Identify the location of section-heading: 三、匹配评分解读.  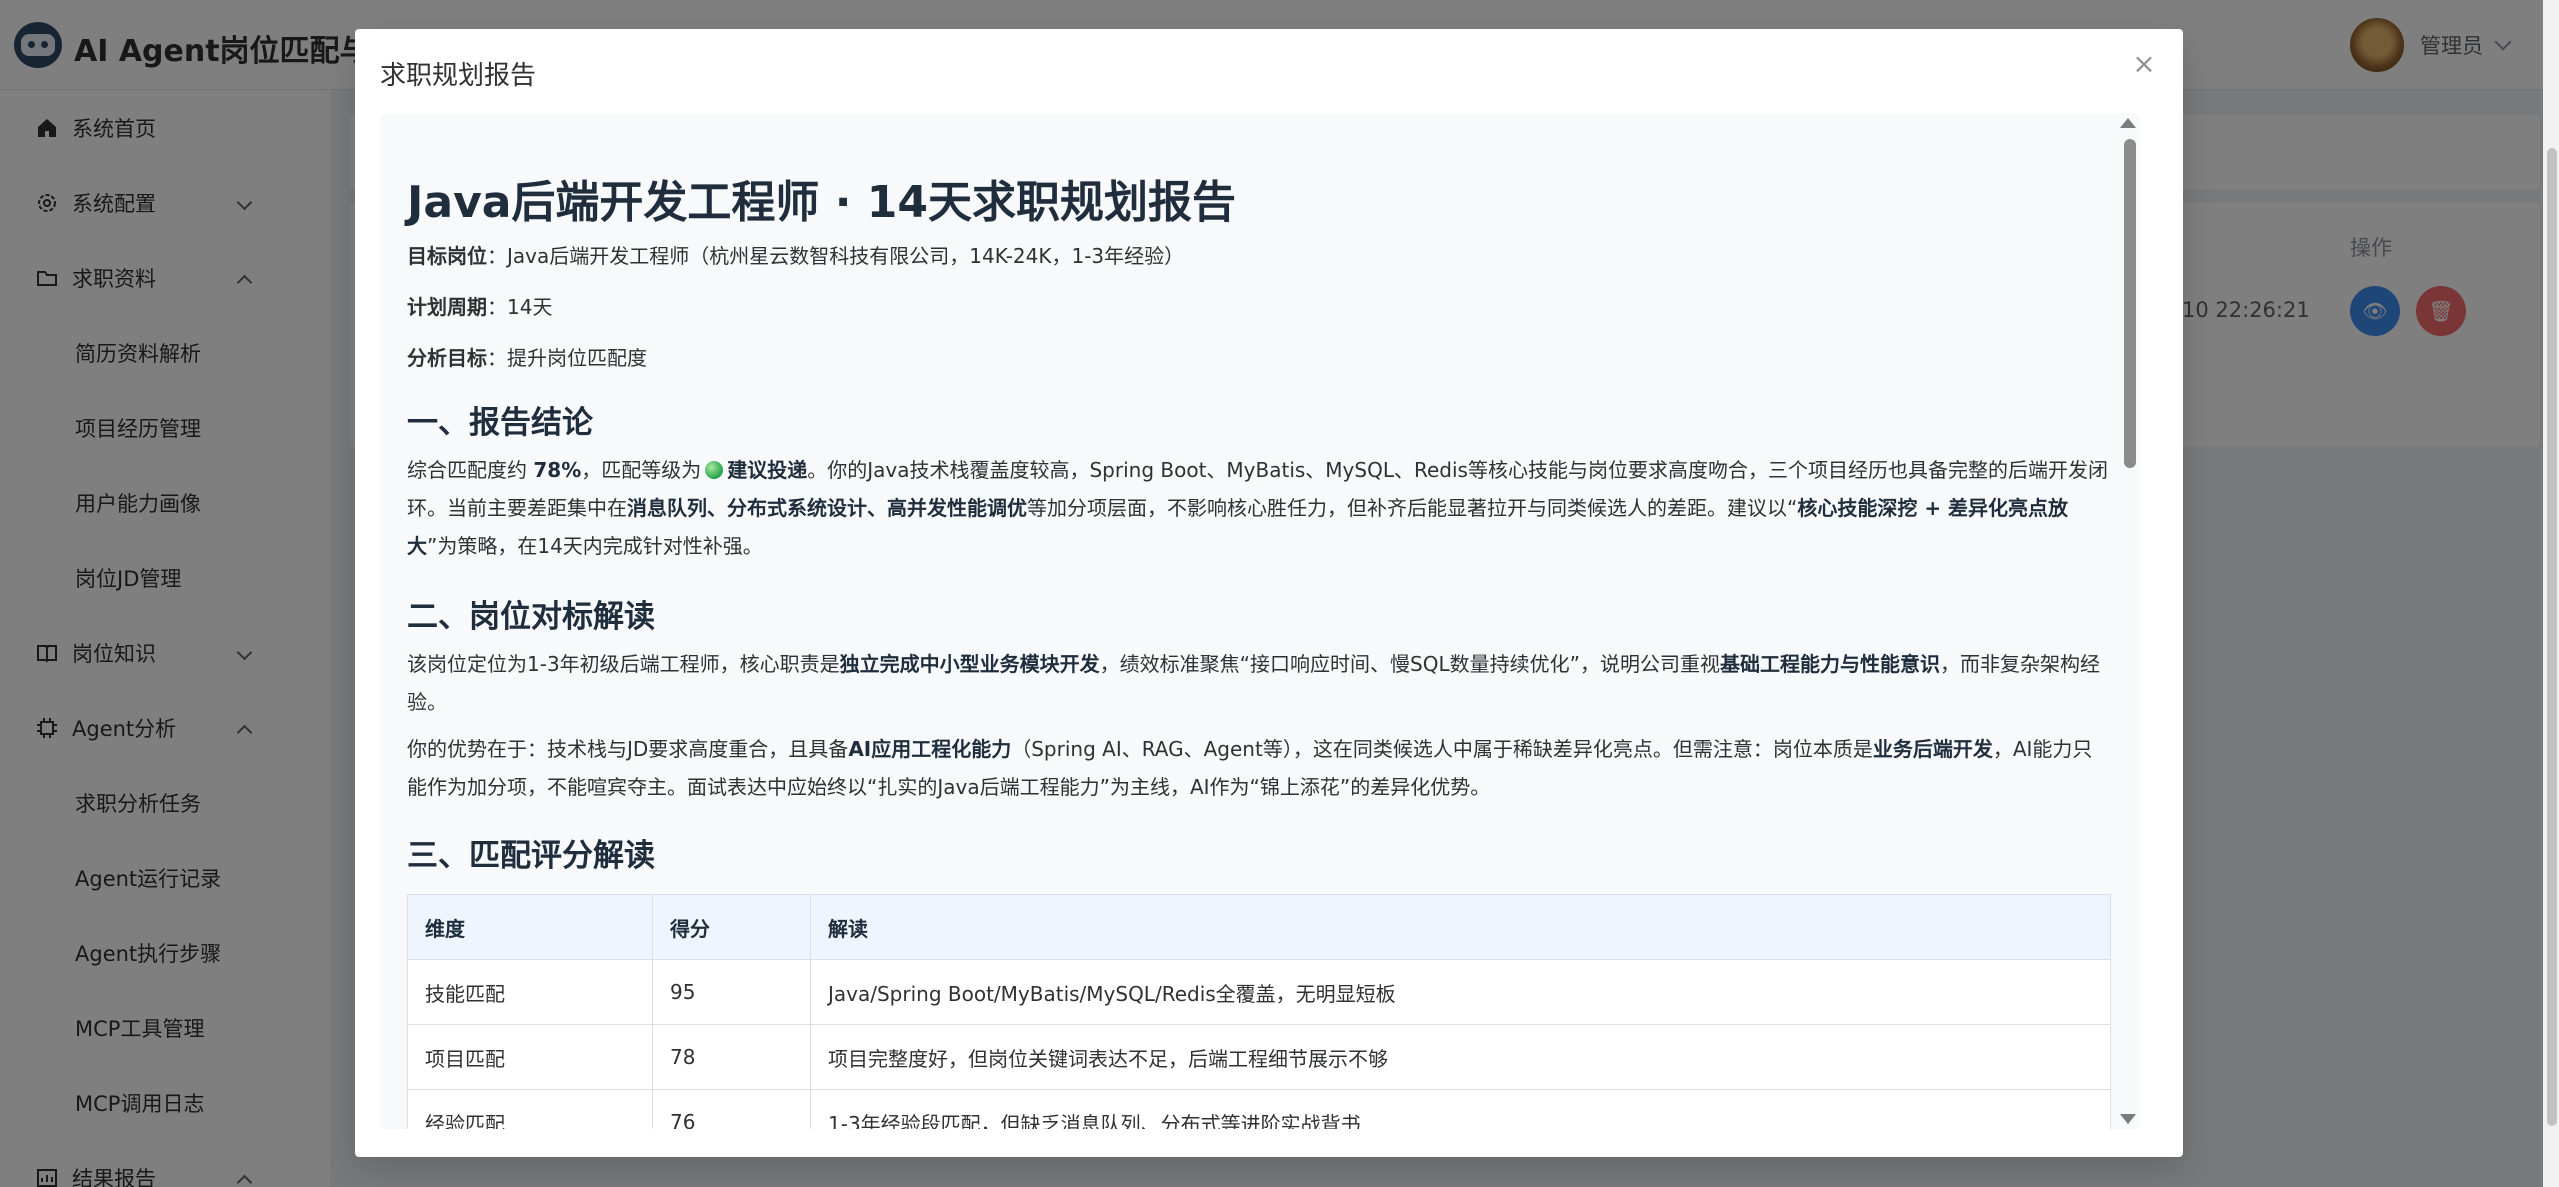
(531, 856).